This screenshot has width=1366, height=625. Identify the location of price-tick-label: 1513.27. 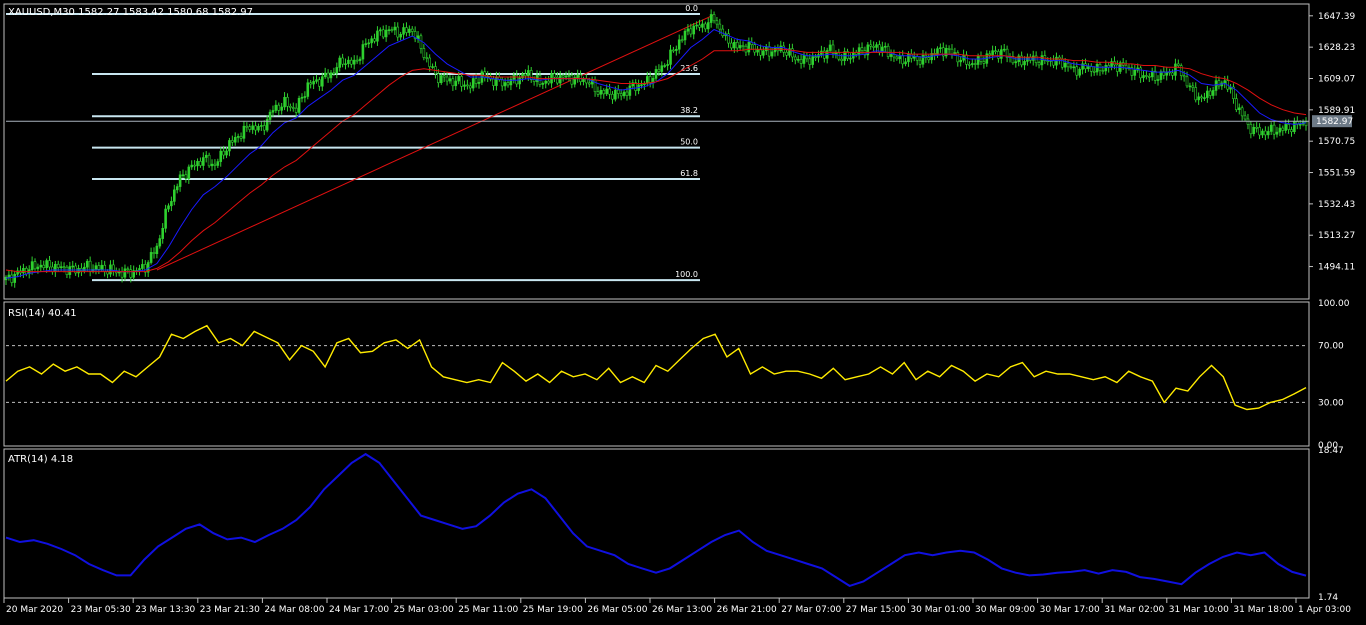
(1336, 236).